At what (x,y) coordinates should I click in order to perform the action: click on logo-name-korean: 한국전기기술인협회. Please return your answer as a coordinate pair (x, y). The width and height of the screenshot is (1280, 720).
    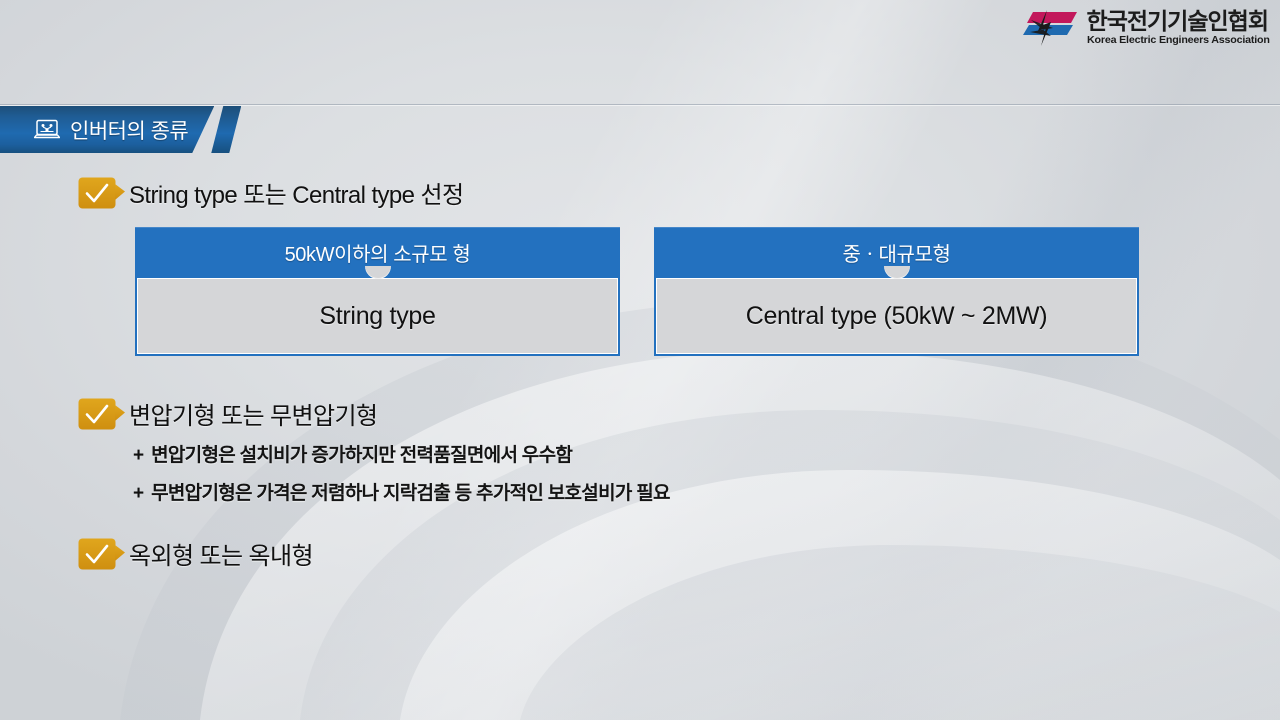
    Looking at the image, I should click on (1177, 21).